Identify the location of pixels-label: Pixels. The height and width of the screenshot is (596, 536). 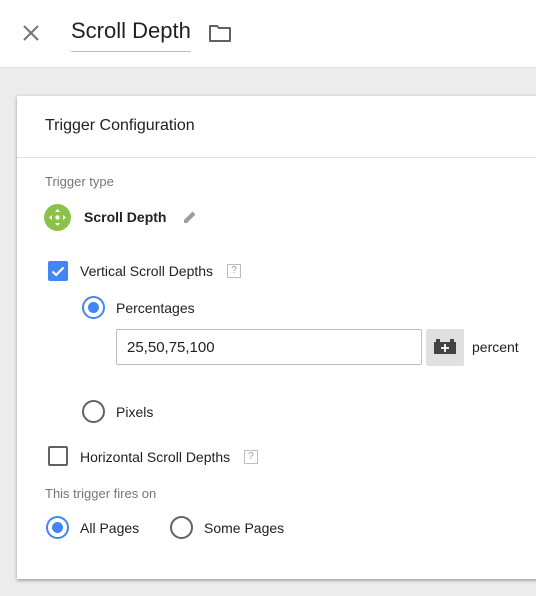
(135, 412).